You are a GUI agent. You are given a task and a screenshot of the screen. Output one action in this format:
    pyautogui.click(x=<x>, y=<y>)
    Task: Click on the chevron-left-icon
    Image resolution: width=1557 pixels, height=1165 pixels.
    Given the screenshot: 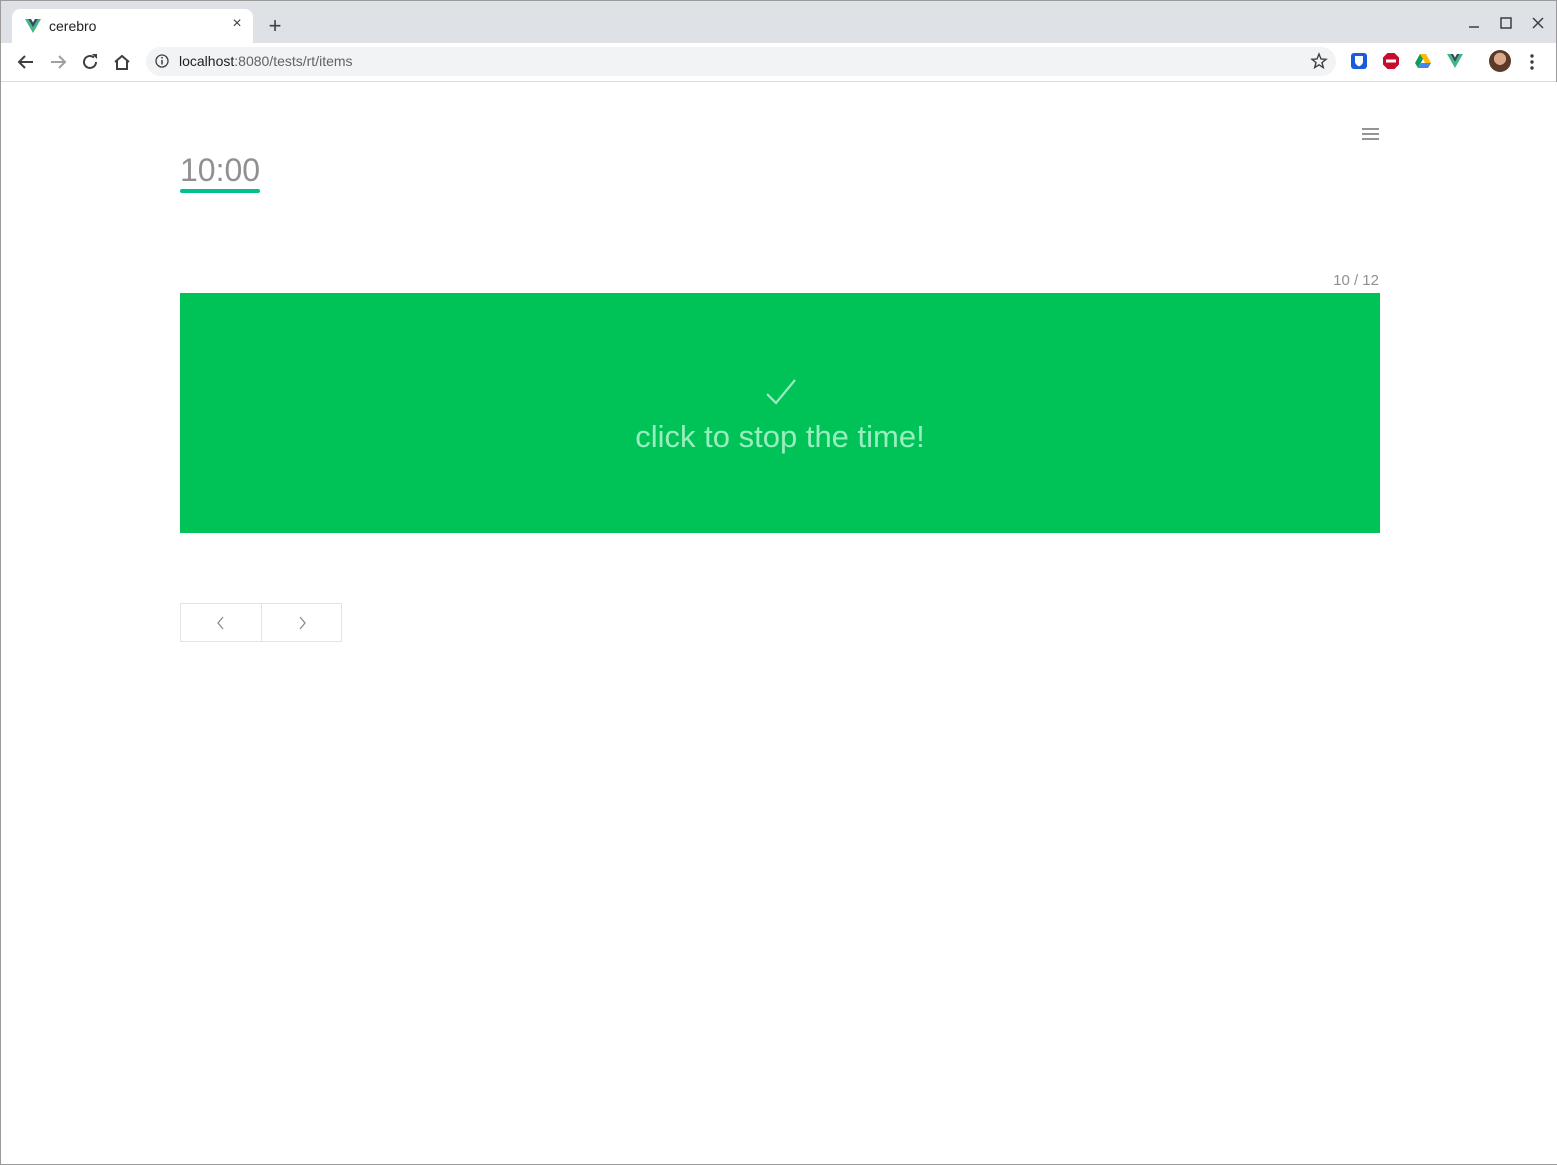 What is the action you would take?
    pyautogui.click(x=220, y=623)
    